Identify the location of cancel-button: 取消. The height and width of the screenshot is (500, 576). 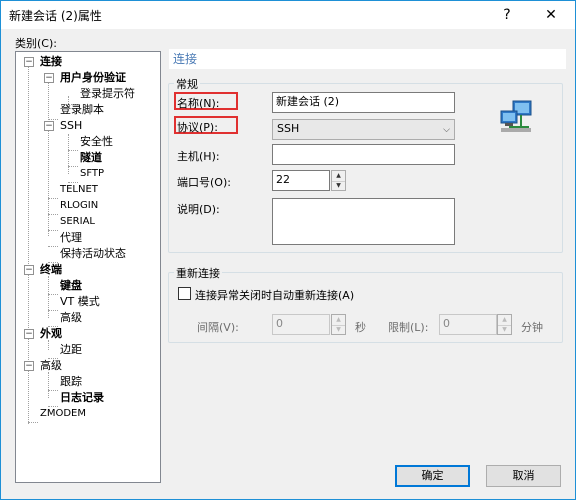
(523, 476).